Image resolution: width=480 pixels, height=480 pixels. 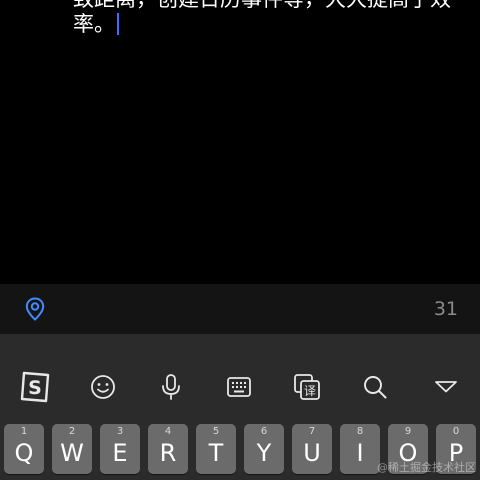 What do you see at coordinates (168, 431) in the screenshot?
I see `key-r-sub: 4` at bounding box center [168, 431].